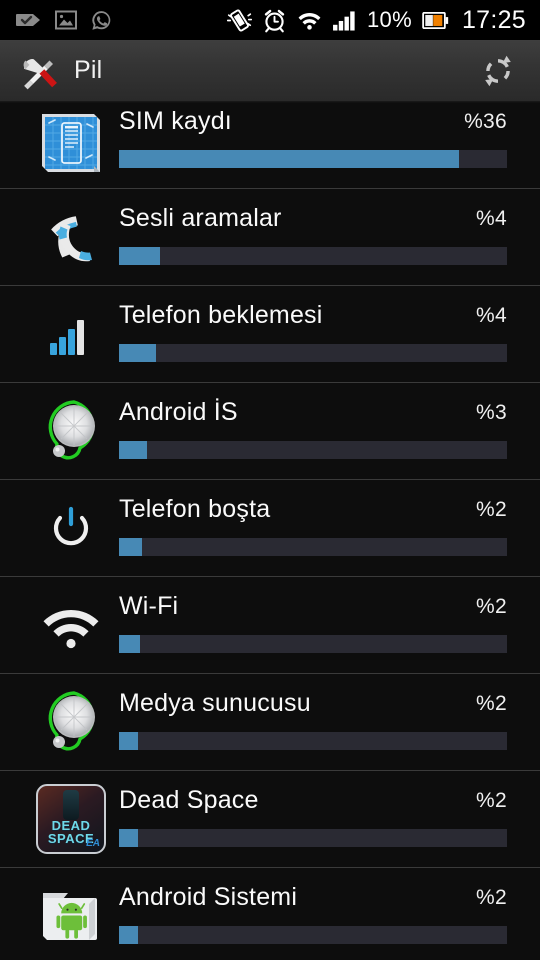 The width and height of the screenshot is (540, 960). Describe the element at coordinates (71, 237) in the screenshot. I see `phone-handset-icon` at that location.